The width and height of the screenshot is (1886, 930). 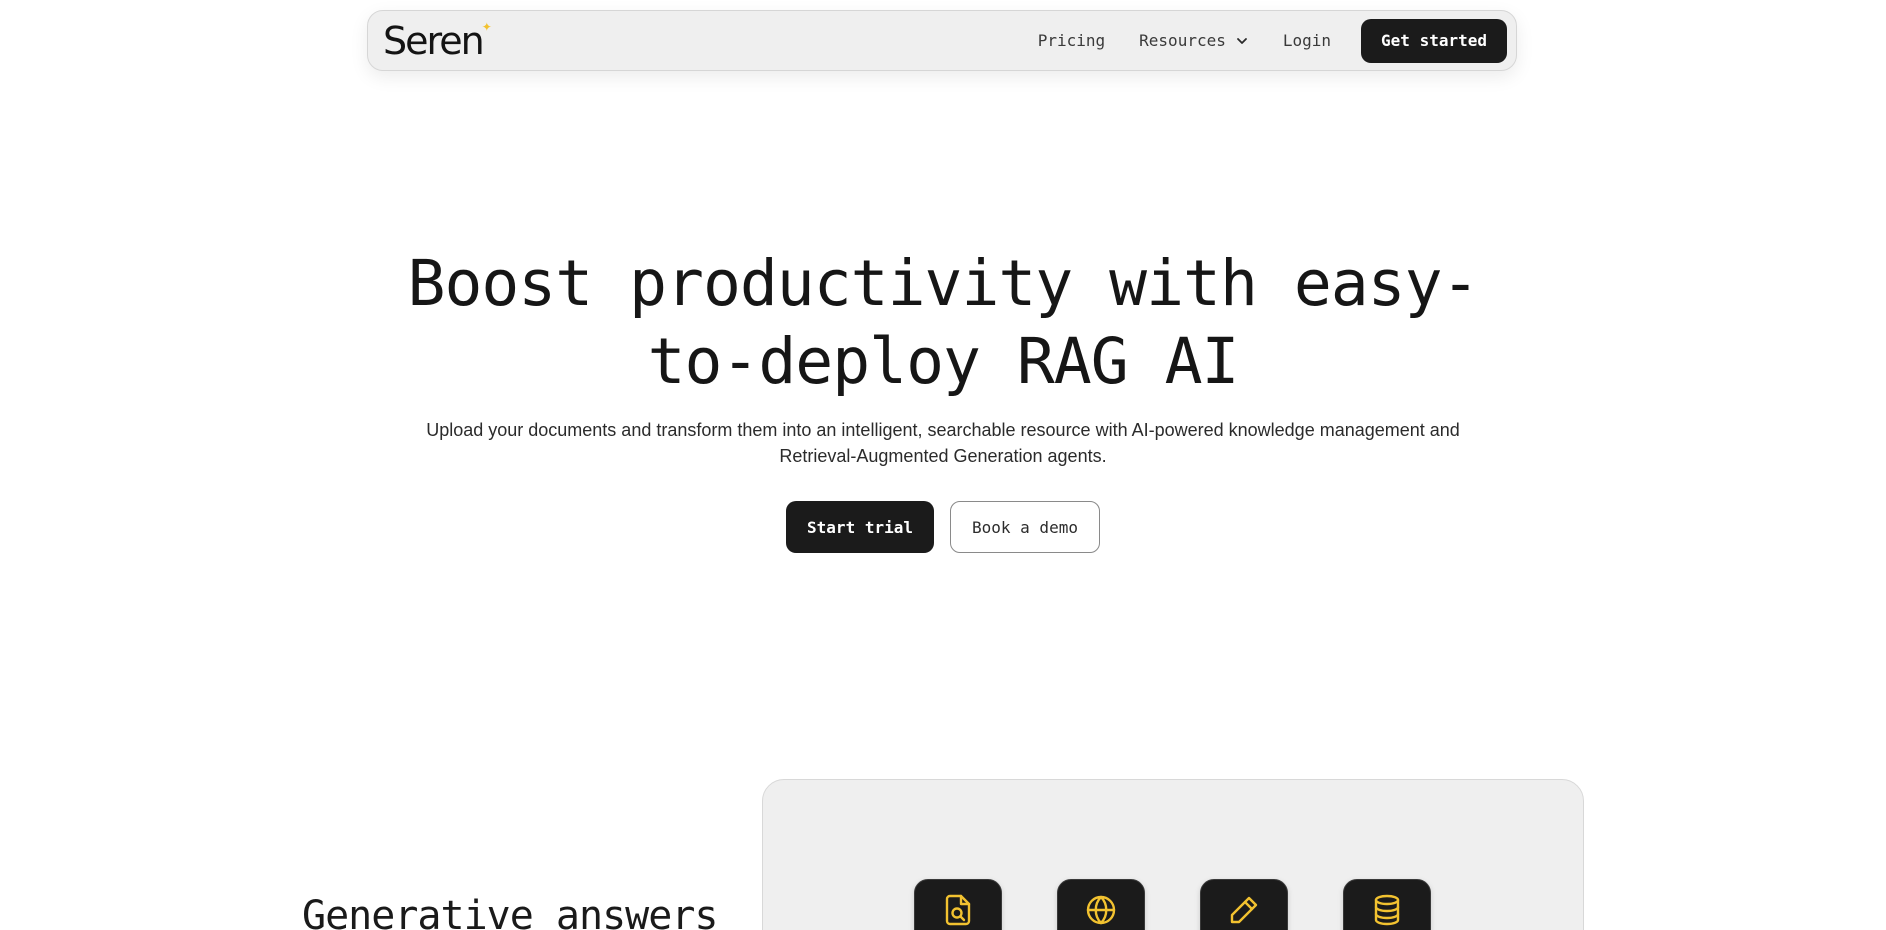 What do you see at coordinates (1025, 527) in the screenshot?
I see `book-demo-button: Book a demo` at bounding box center [1025, 527].